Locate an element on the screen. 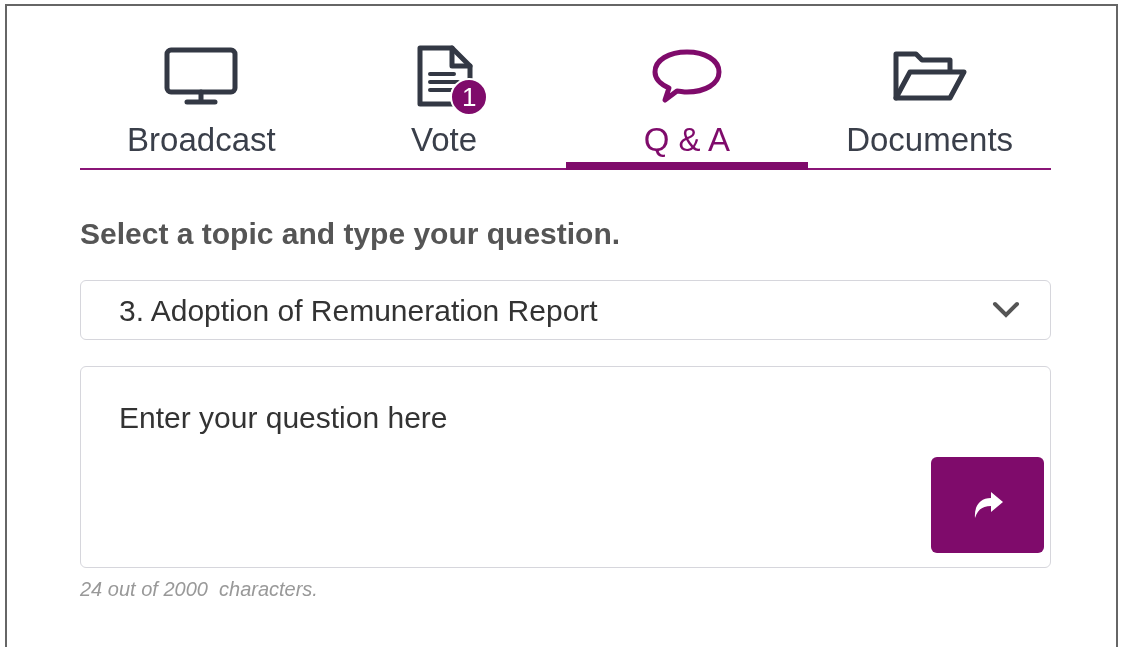 The image size is (1127, 647). chevron-down-icon is located at coordinates (1006, 310).